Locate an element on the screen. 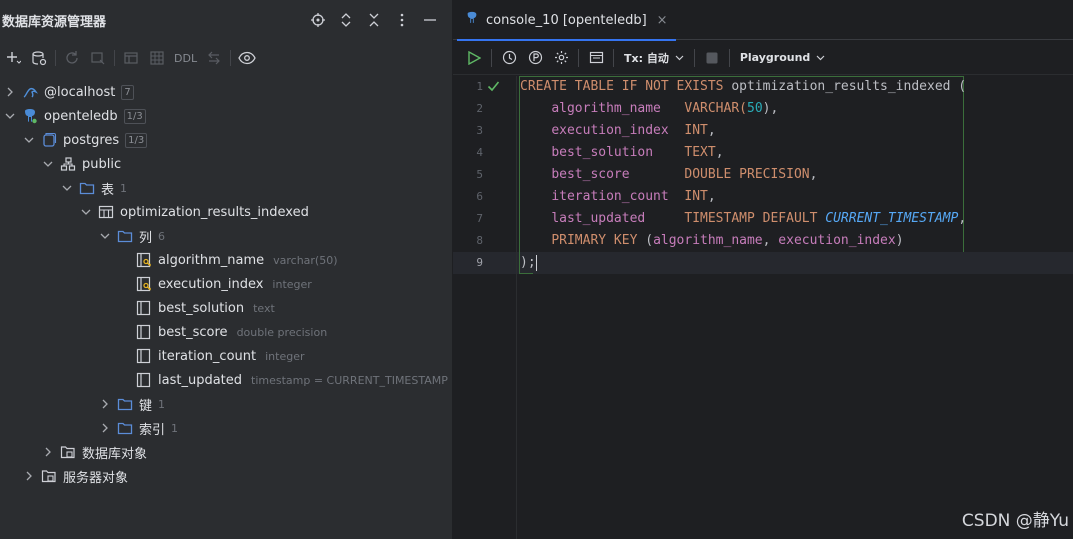 This screenshot has height=539, width=1073. code-line: best_score DOUBLE PRECISION, is located at coordinates (684, 174).